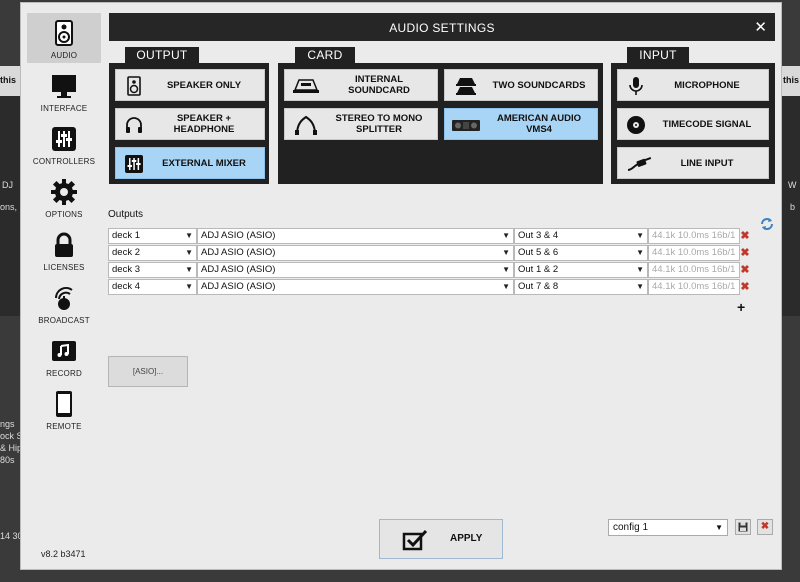 This screenshot has height=582, width=800. I want to click on microphone-button: MICROPHONE, so click(693, 85).